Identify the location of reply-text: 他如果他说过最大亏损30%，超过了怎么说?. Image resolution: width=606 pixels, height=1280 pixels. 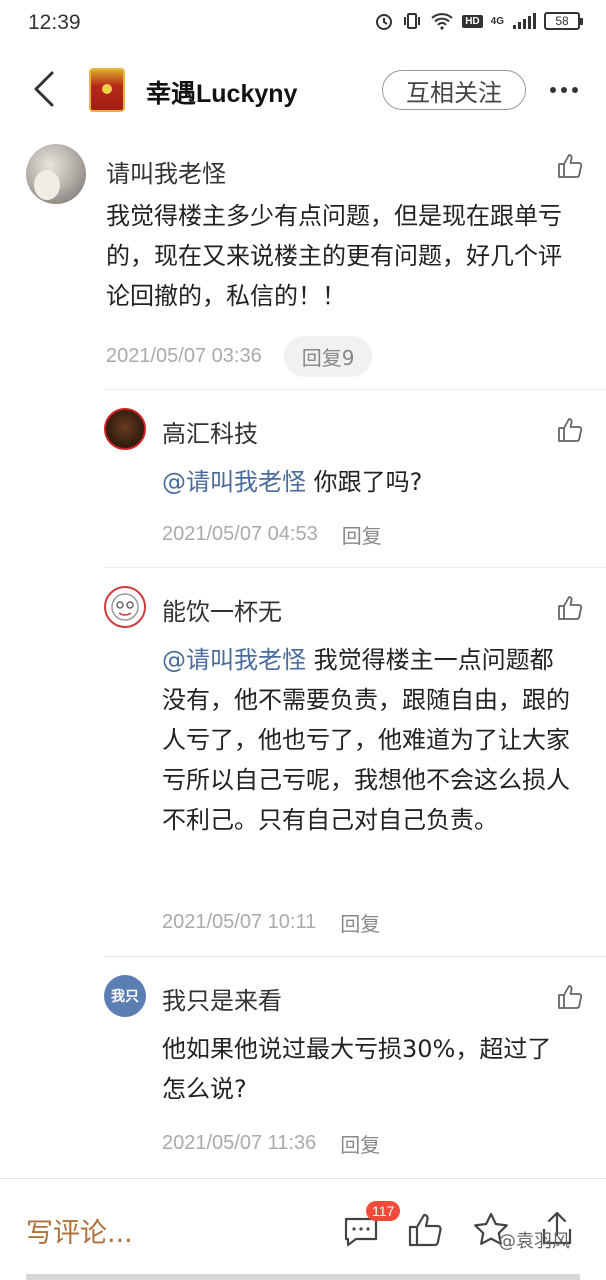
(357, 1069).